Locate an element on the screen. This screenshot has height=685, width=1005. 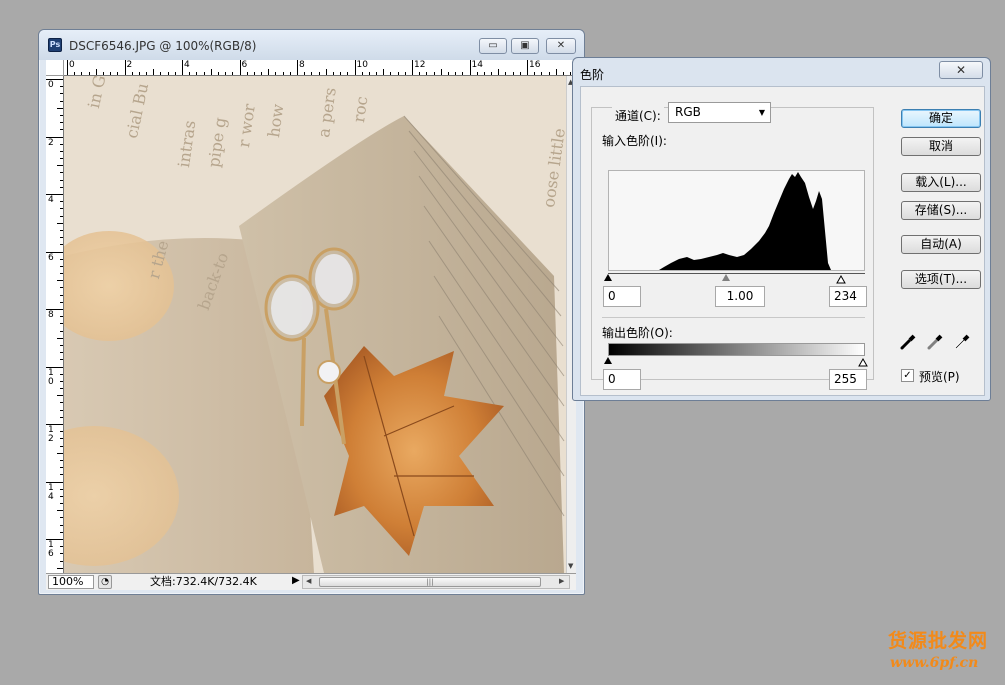
white-eyedropper-icon is located at coordinates (962, 342).